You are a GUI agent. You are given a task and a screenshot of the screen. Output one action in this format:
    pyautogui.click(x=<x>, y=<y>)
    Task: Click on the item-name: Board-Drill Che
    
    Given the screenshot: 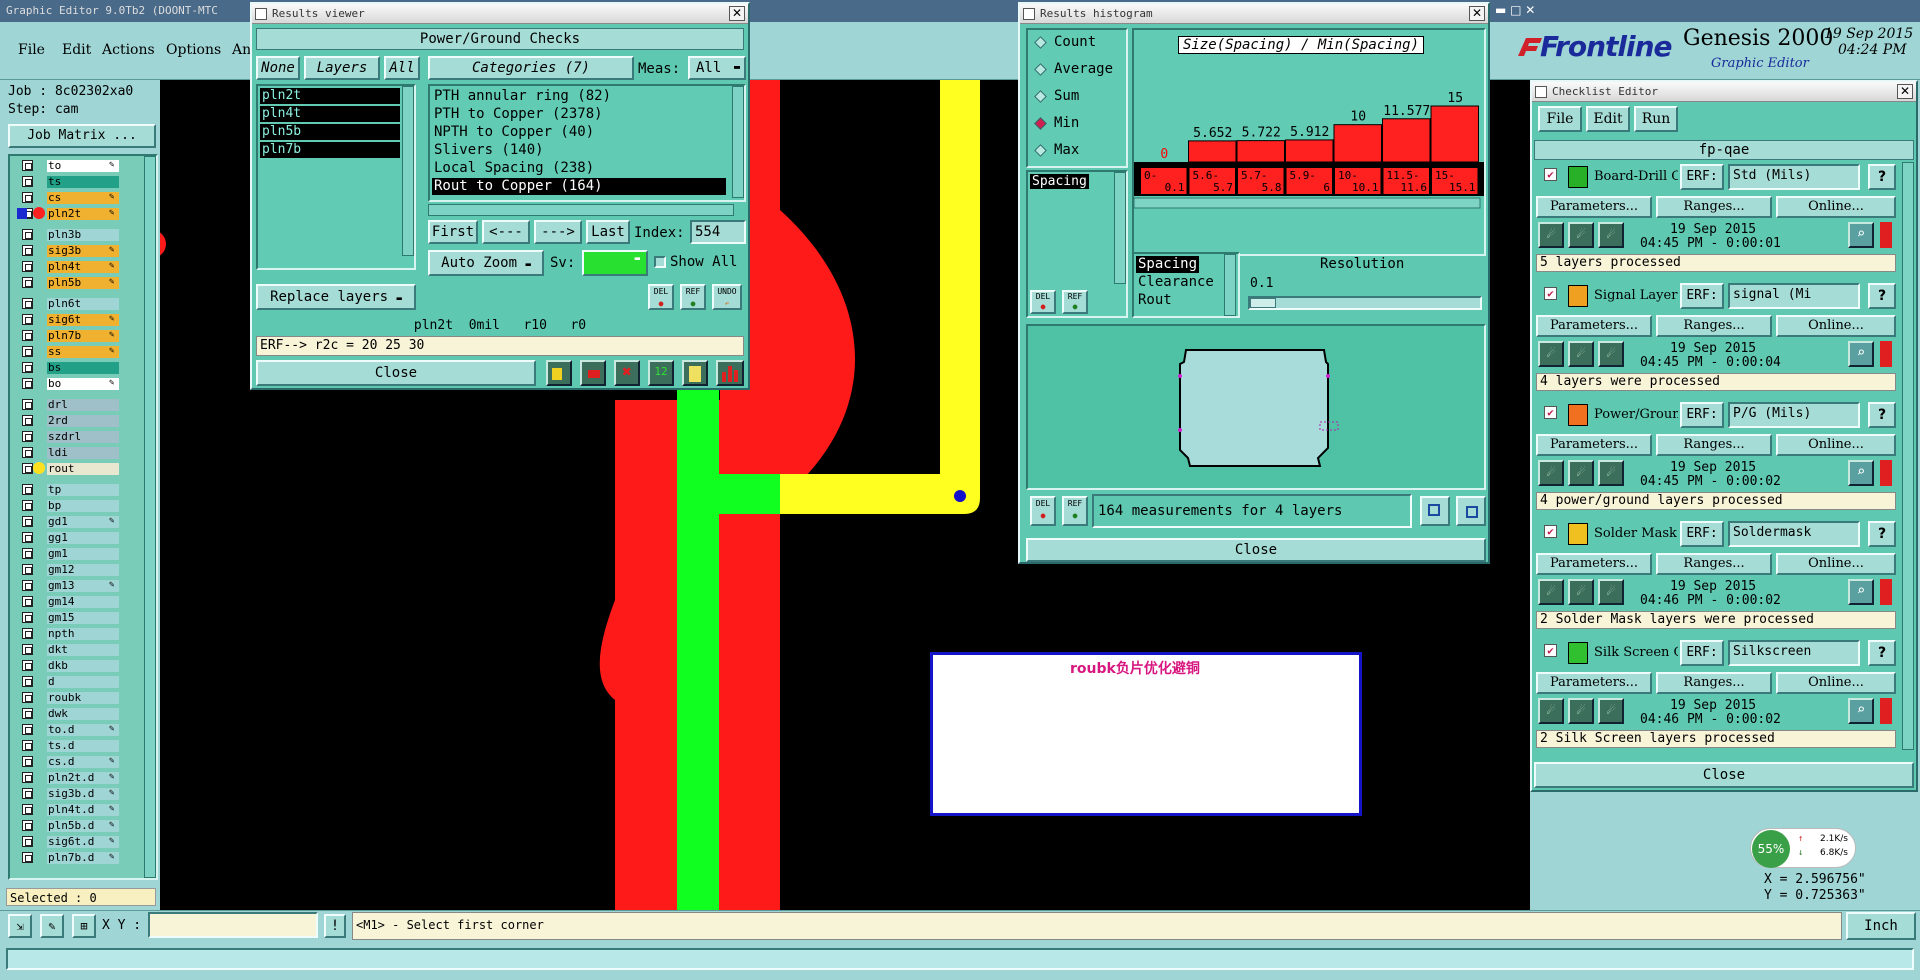 What is the action you would take?
    pyautogui.click(x=1636, y=176)
    